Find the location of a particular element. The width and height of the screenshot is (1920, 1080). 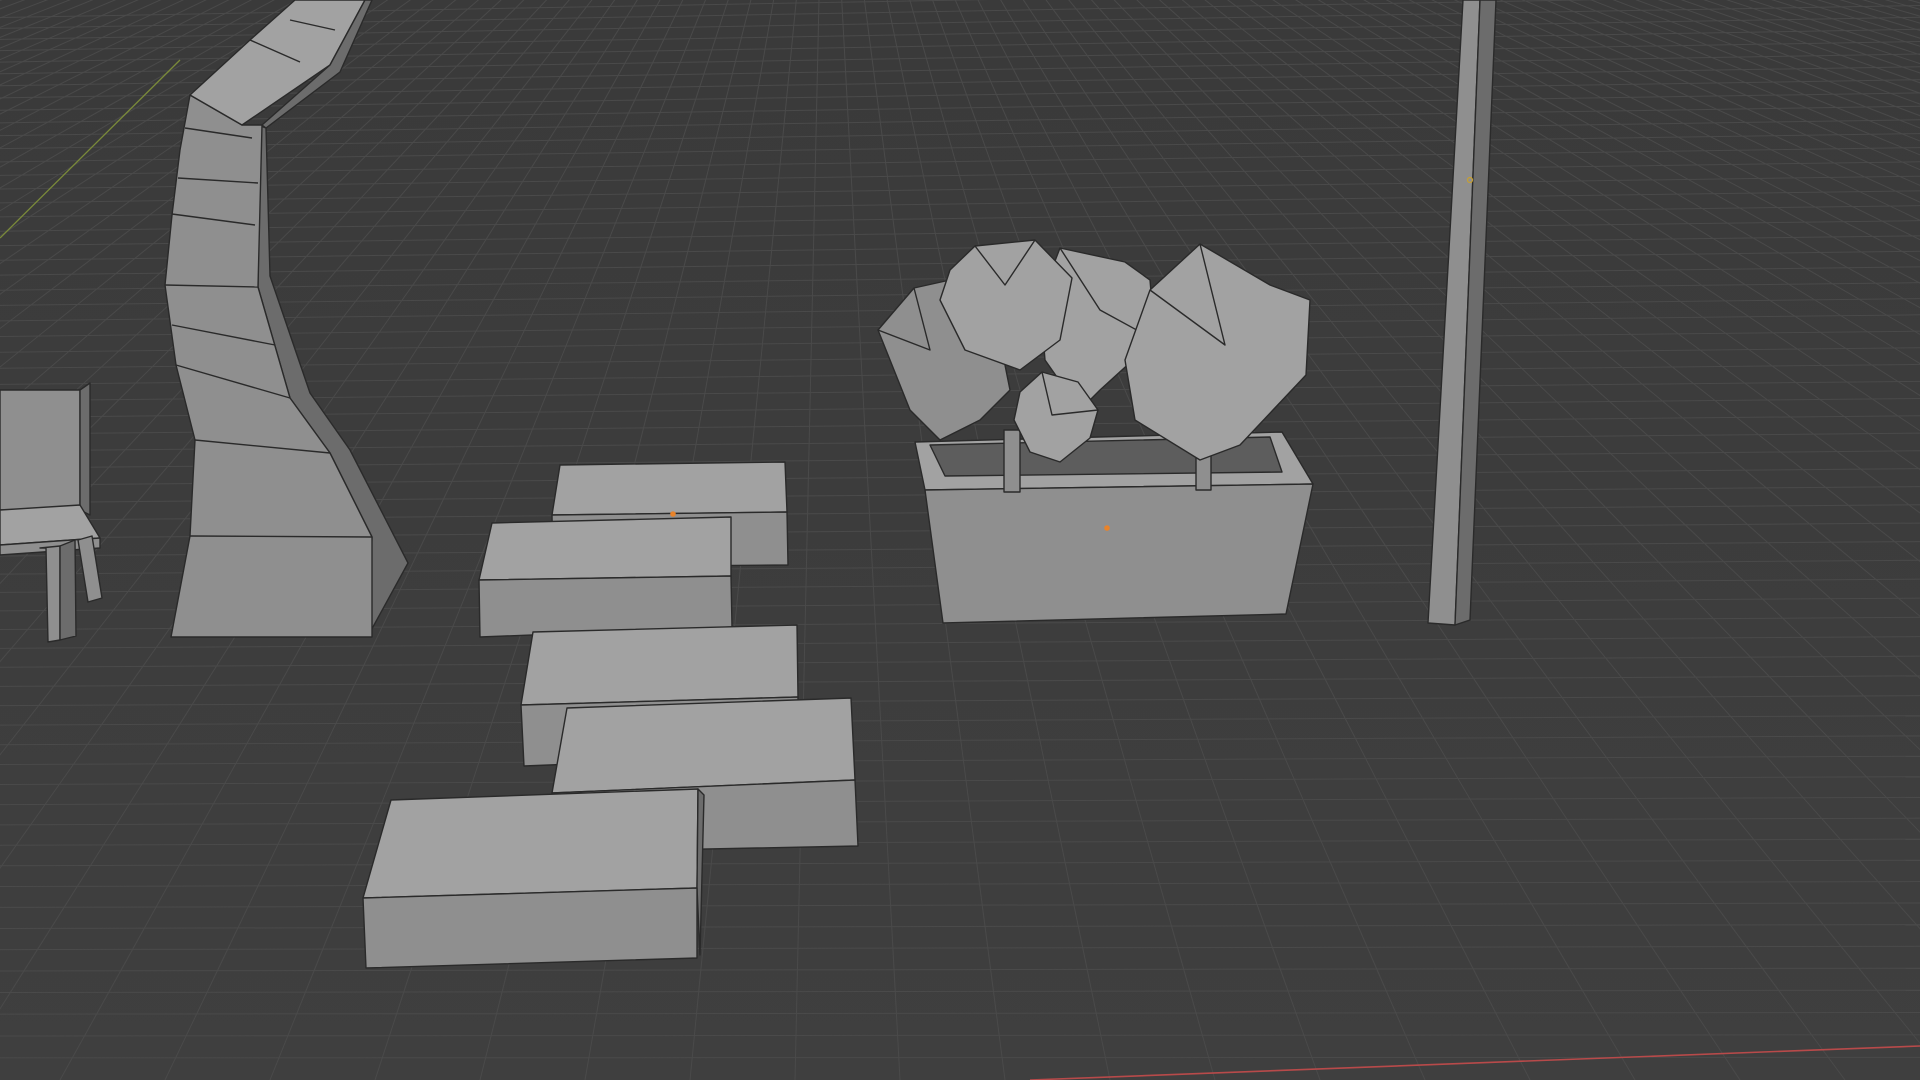

planter-box is located at coordinates (1114, 527).